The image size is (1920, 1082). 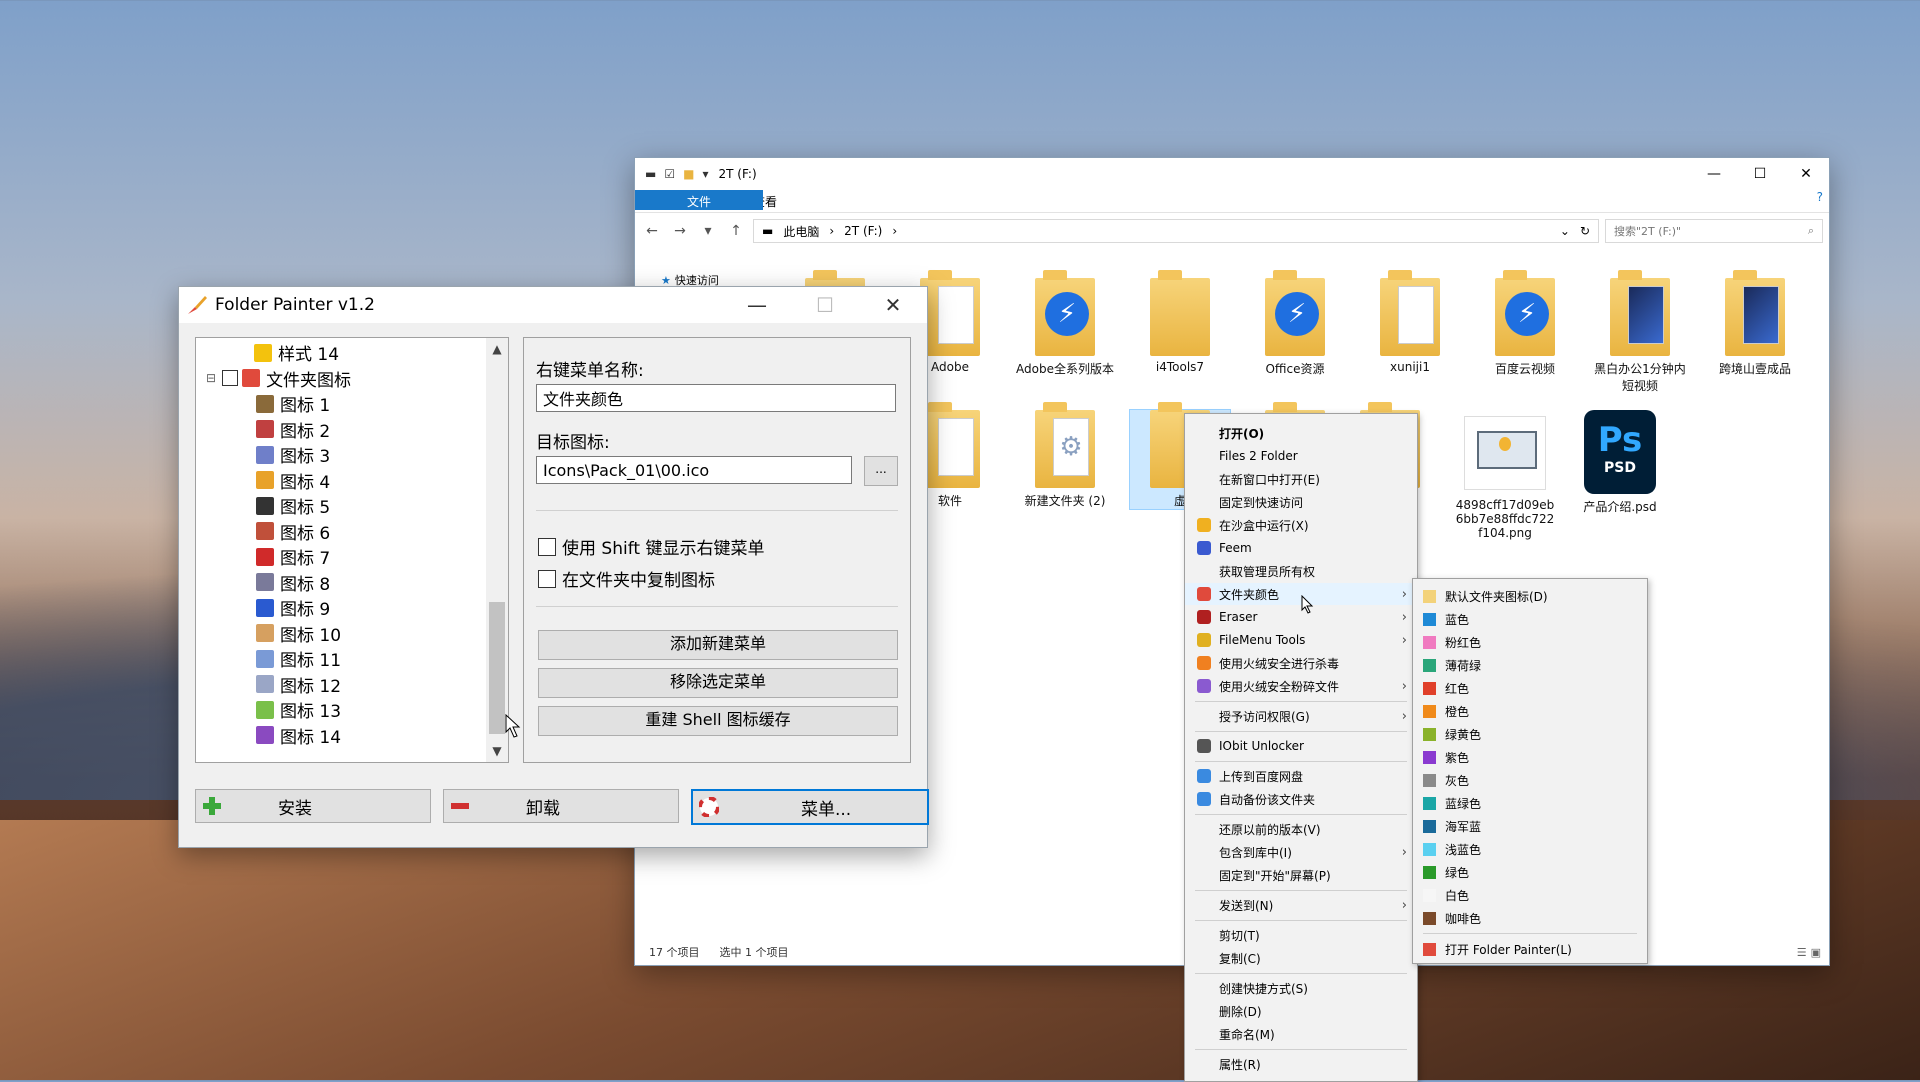 I want to click on breadcrumb-this-pc: 此电脑, so click(x=801, y=231).